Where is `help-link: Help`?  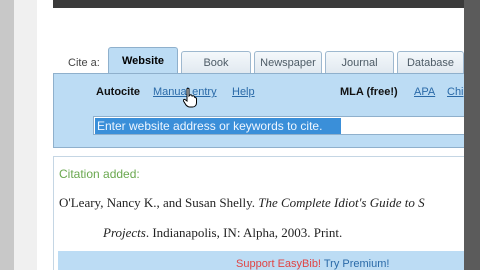 help-link: Help is located at coordinates (243, 92).